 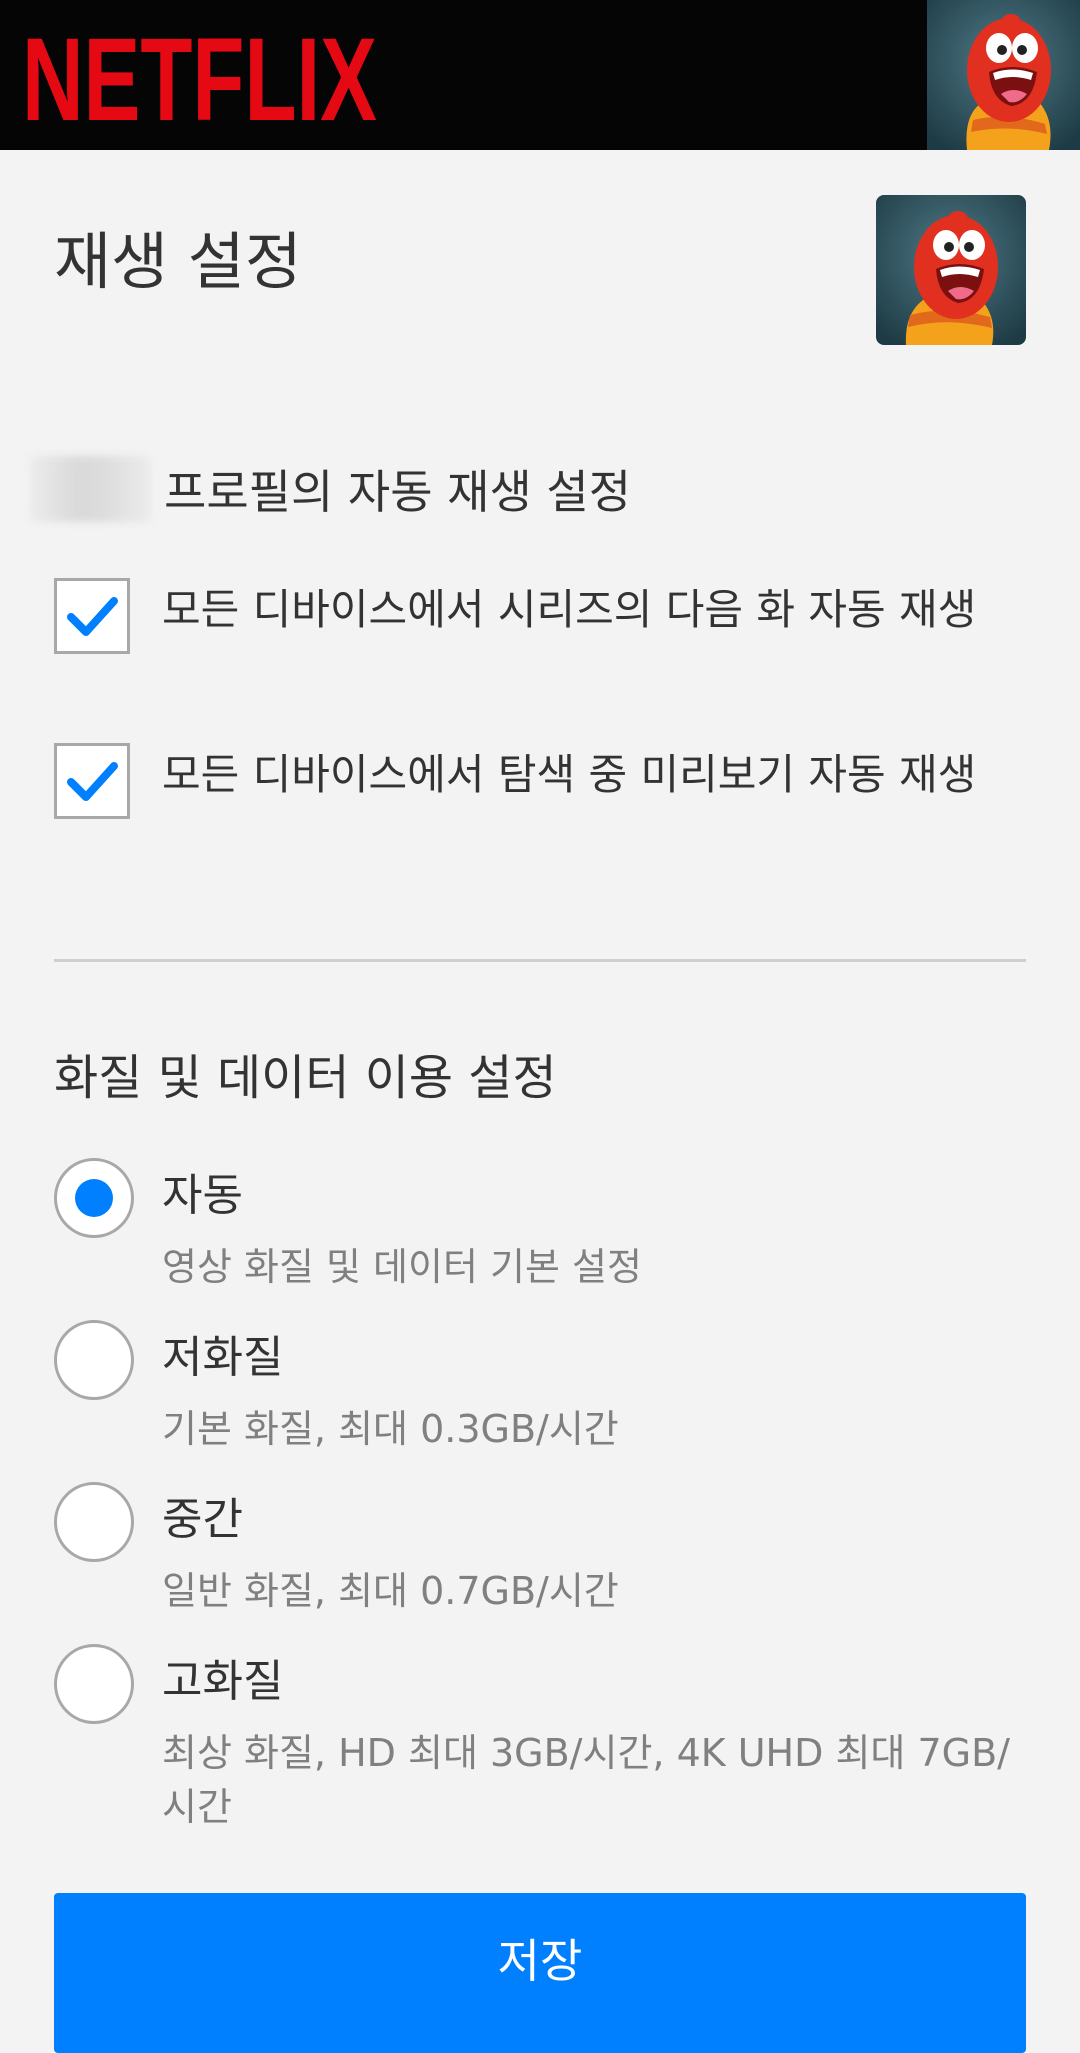 I want to click on autoplay-previews-checkbox, so click(x=92, y=781).